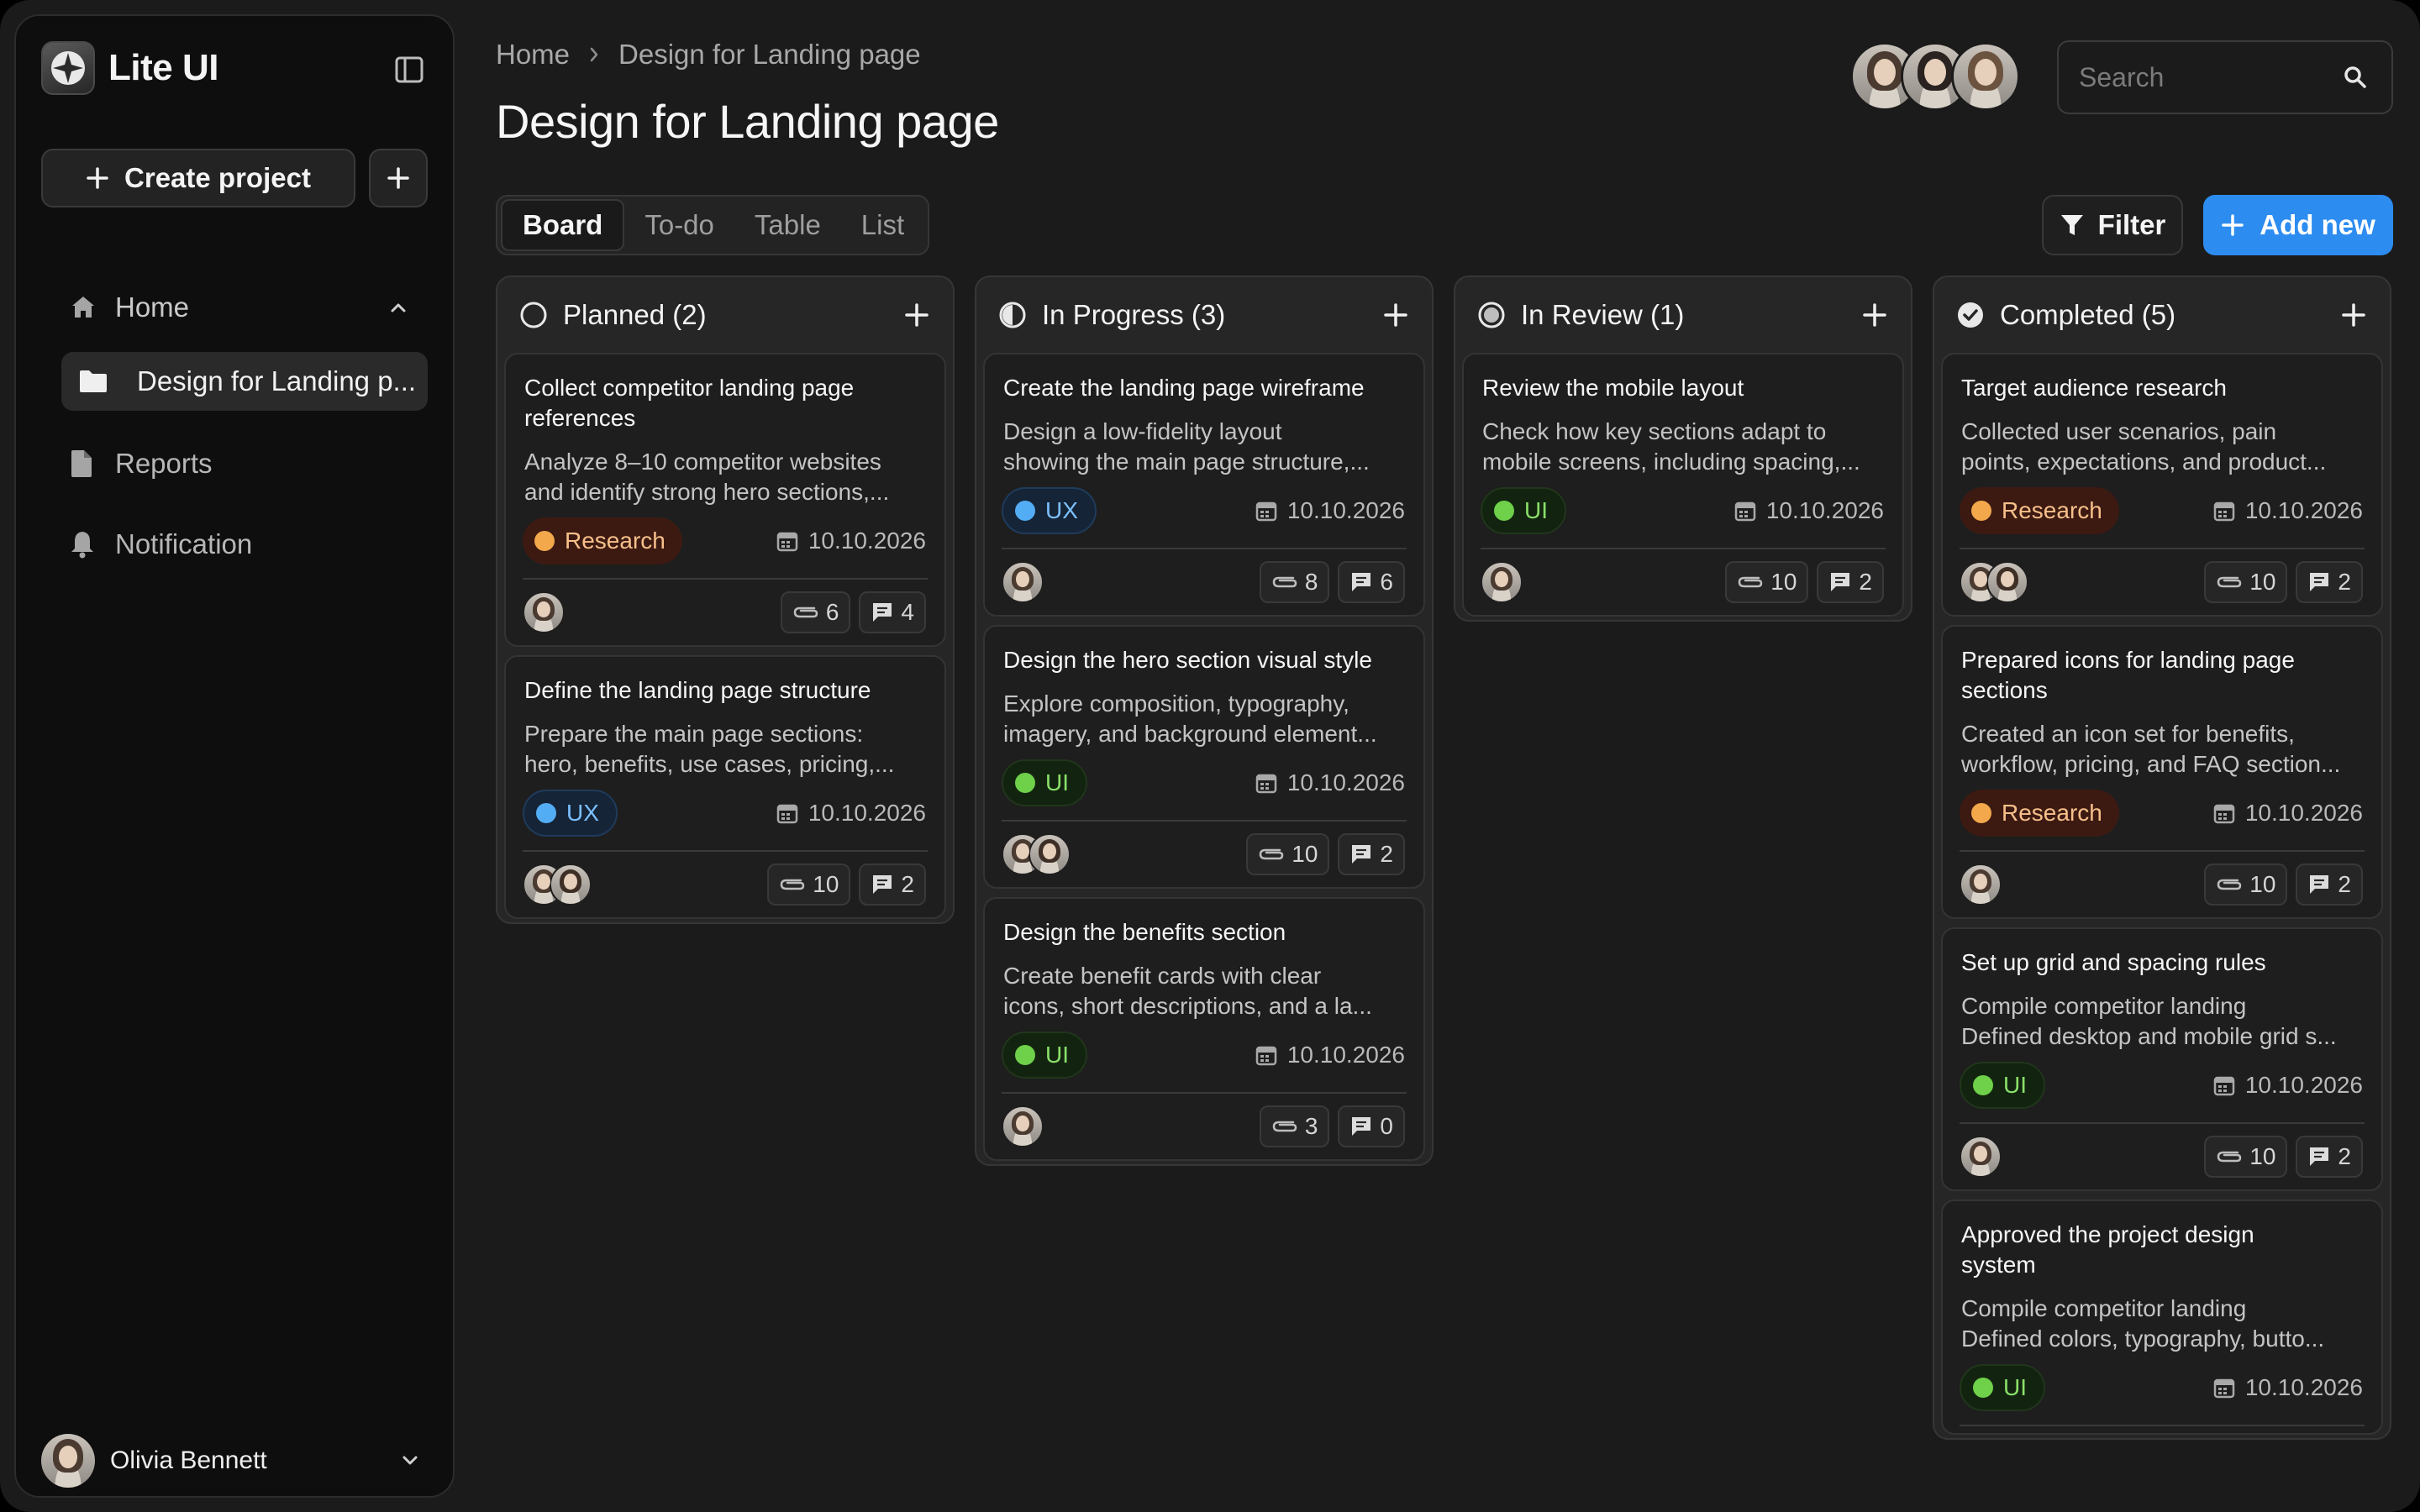  Describe the element at coordinates (679, 225) in the screenshot. I see `tab-todo: To-do` at that location.